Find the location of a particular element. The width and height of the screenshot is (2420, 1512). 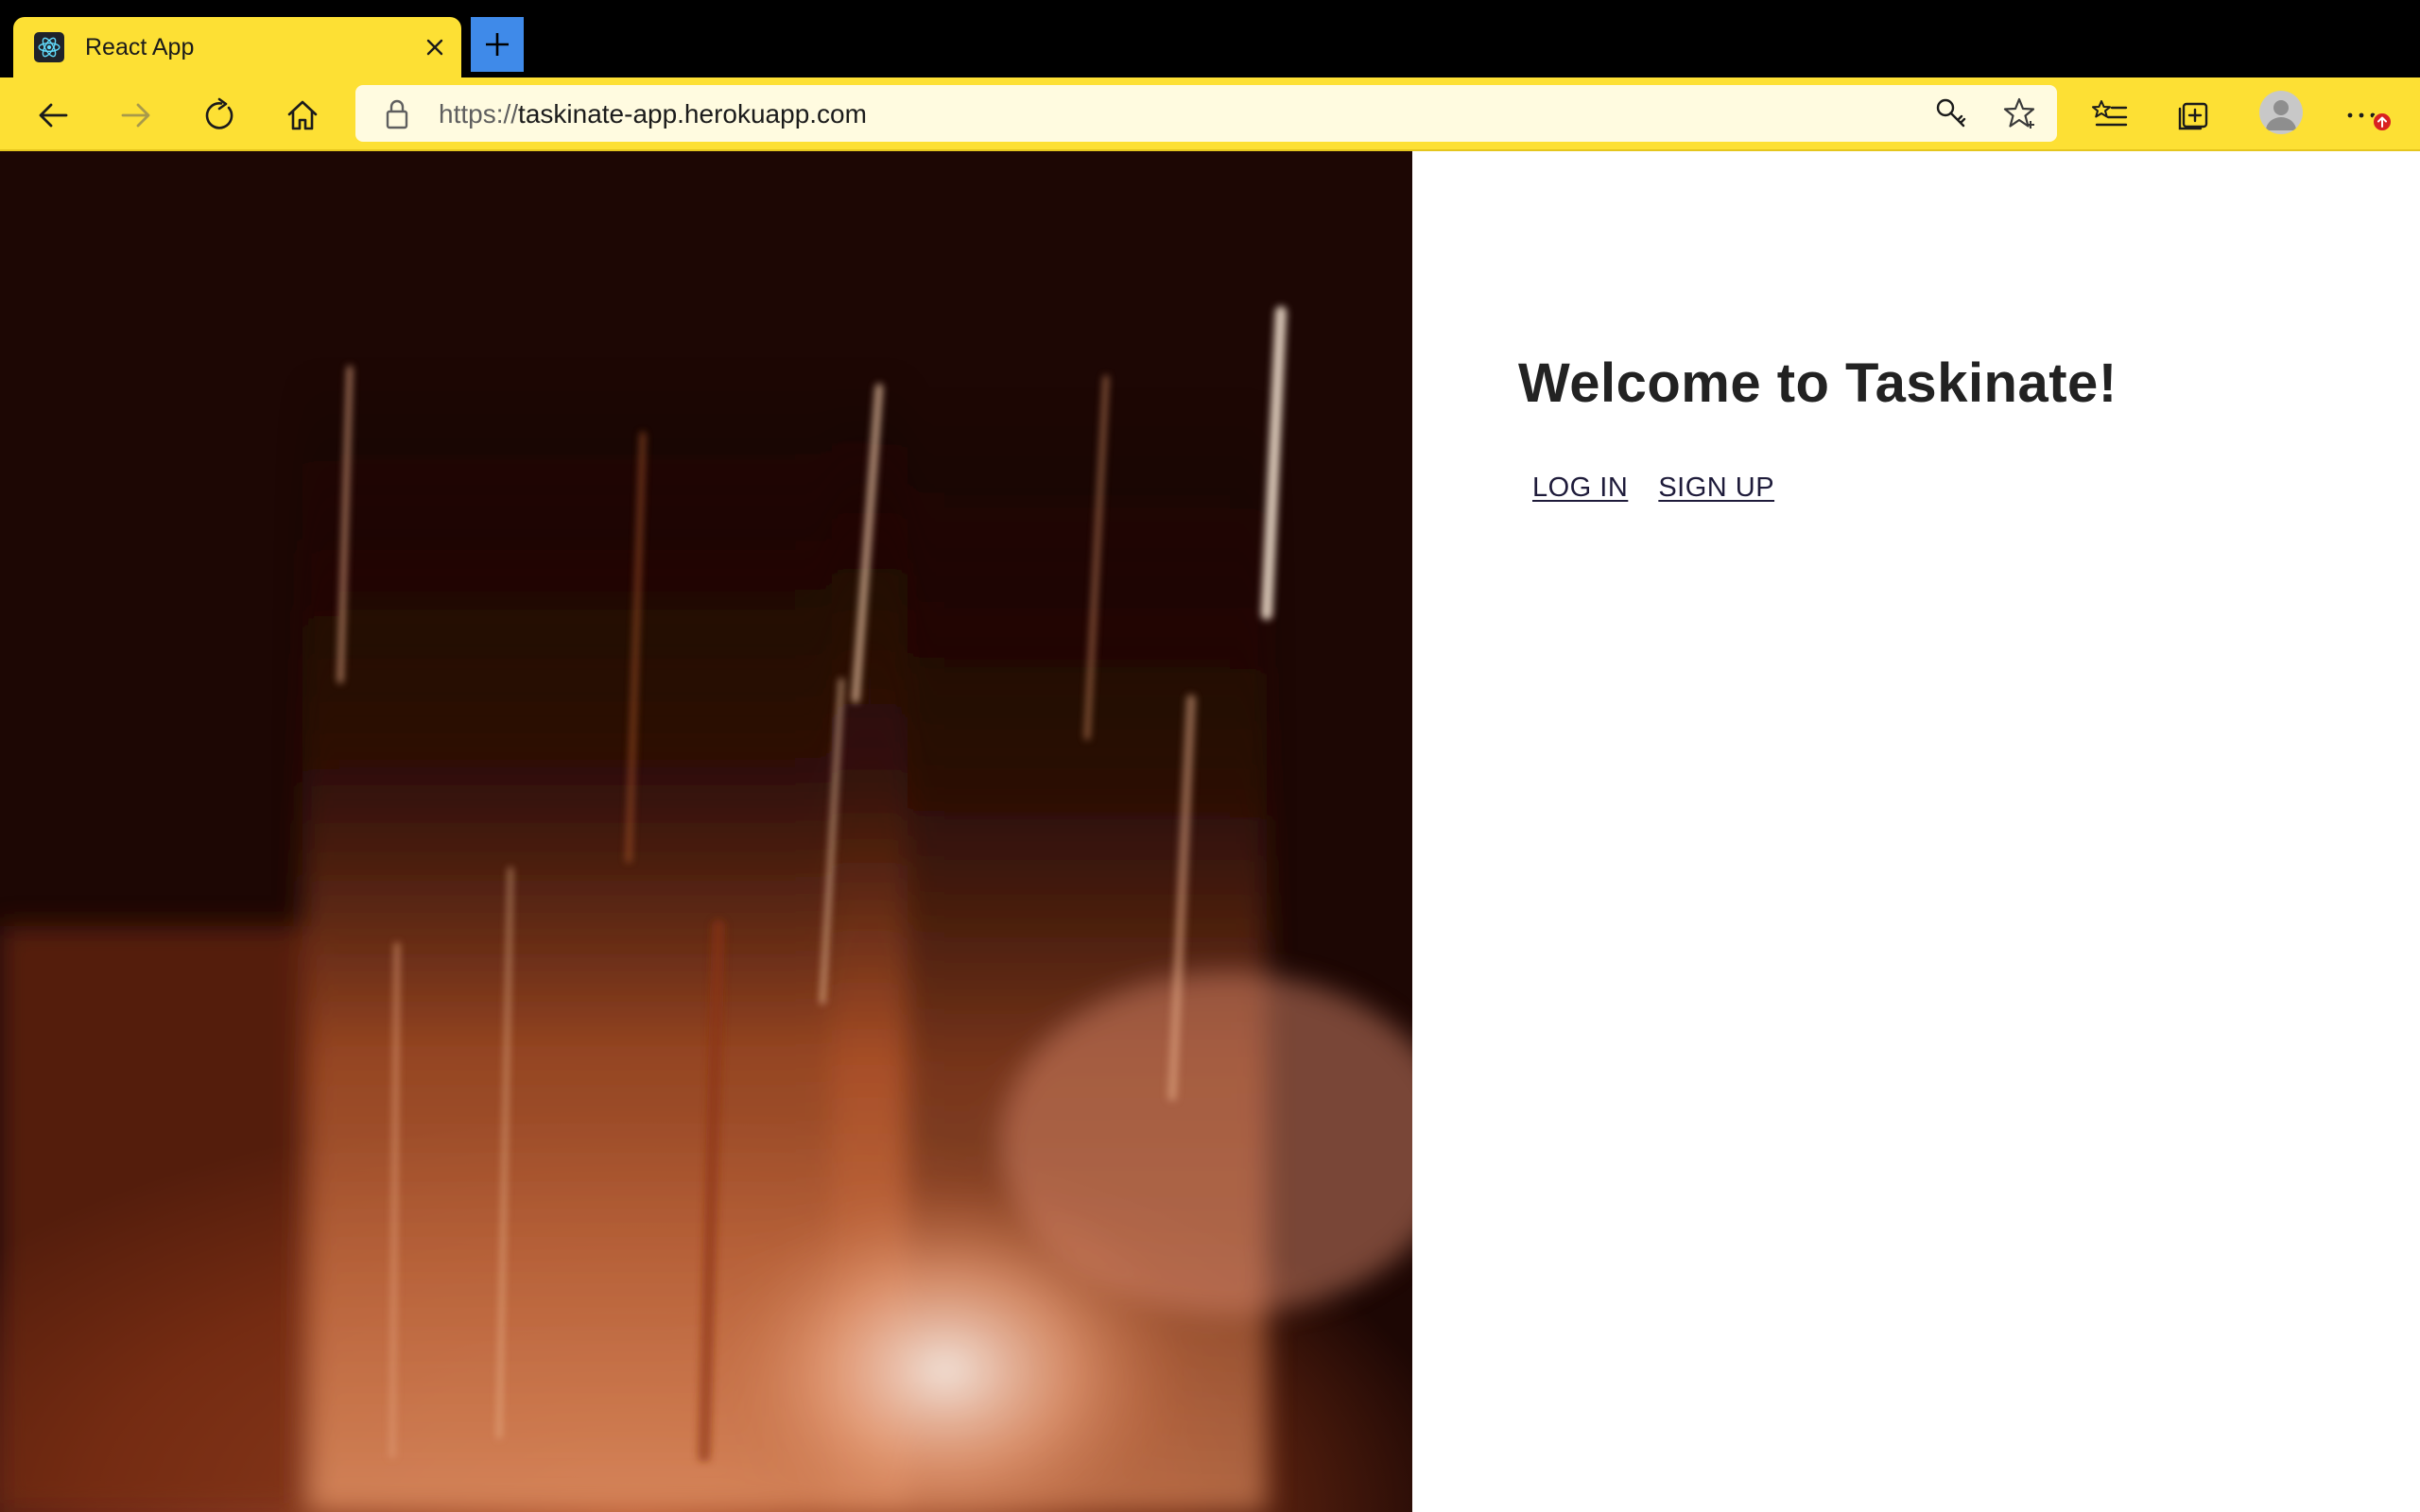

back-arrow-icon is located at coordinates (53, 115).